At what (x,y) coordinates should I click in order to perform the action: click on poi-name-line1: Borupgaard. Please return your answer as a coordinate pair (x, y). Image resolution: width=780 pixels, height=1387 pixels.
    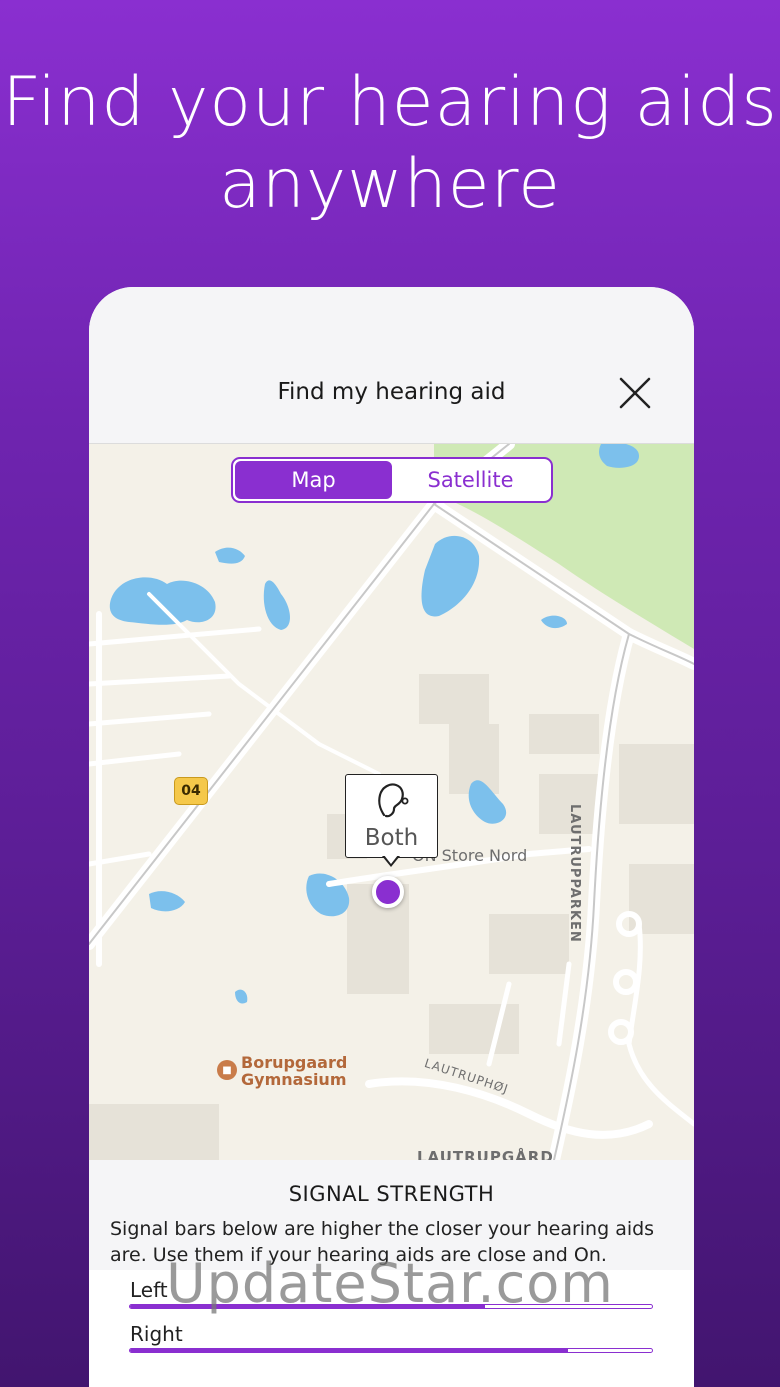
    Looking at the image, I should click on (294, 1062).